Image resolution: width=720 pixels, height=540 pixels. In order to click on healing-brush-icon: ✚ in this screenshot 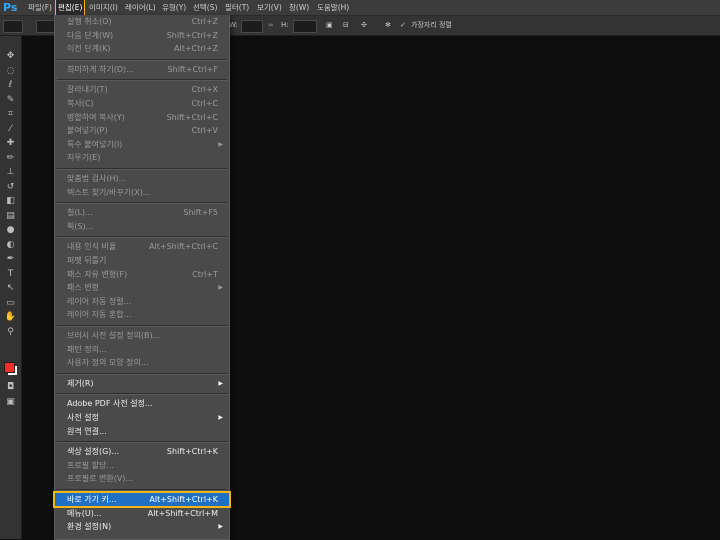, I will do `click(10, 143)`.